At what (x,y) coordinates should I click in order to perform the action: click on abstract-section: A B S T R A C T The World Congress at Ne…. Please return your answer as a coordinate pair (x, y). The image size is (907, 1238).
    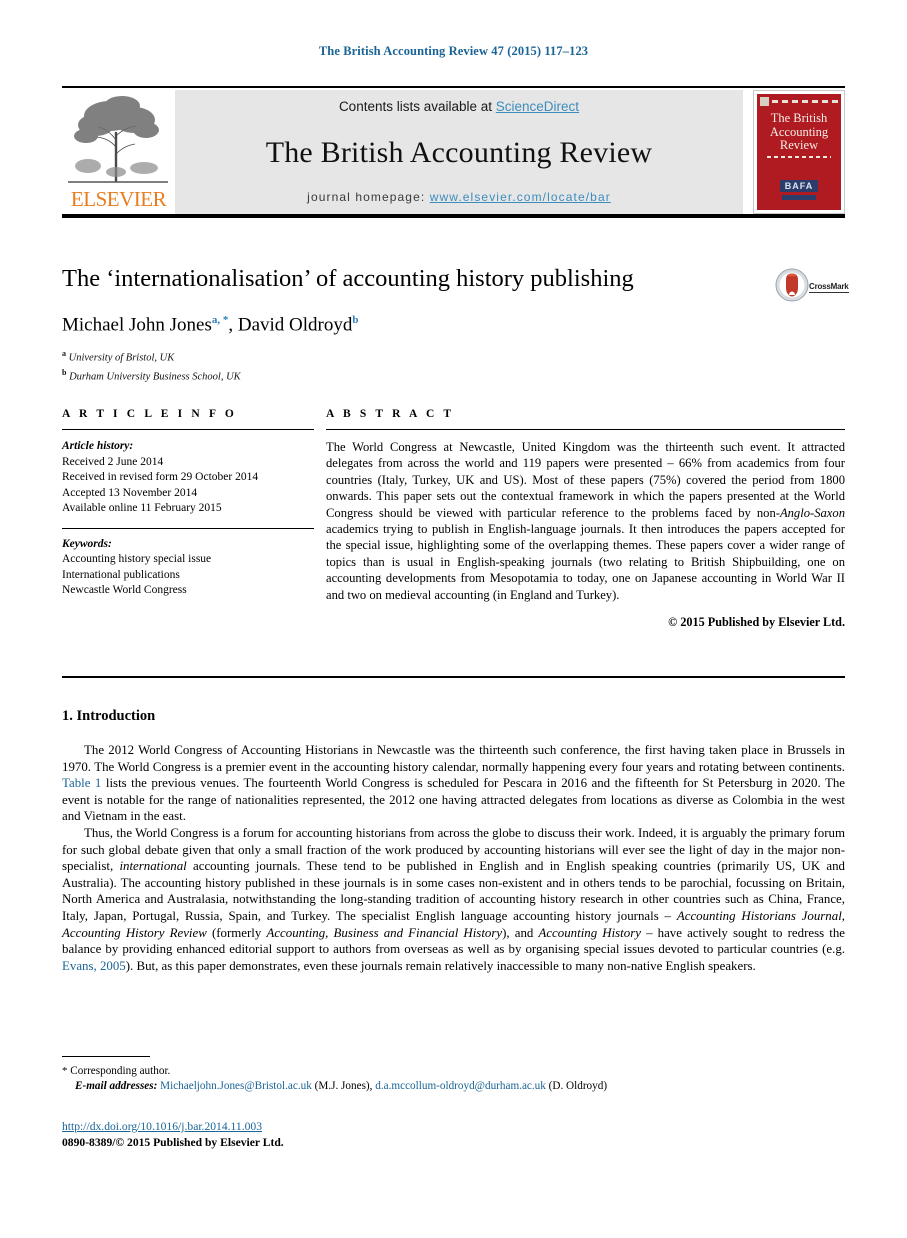
    Looking at the image, I should click on (585, 519).